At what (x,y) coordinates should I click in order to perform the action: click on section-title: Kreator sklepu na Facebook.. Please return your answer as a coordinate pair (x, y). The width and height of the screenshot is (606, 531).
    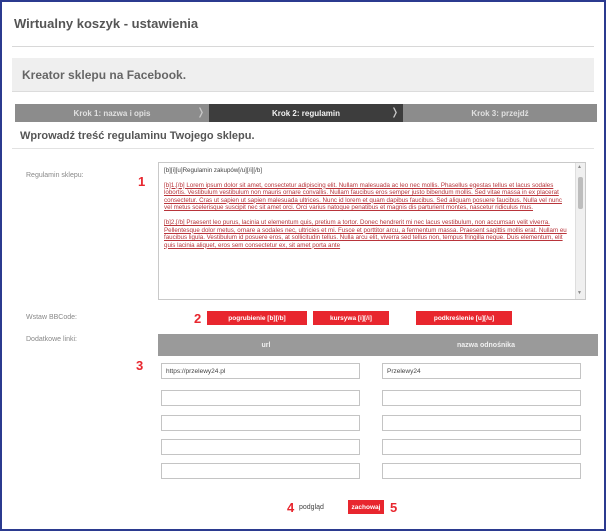
    Looking at the image, I should click on (104, 75).